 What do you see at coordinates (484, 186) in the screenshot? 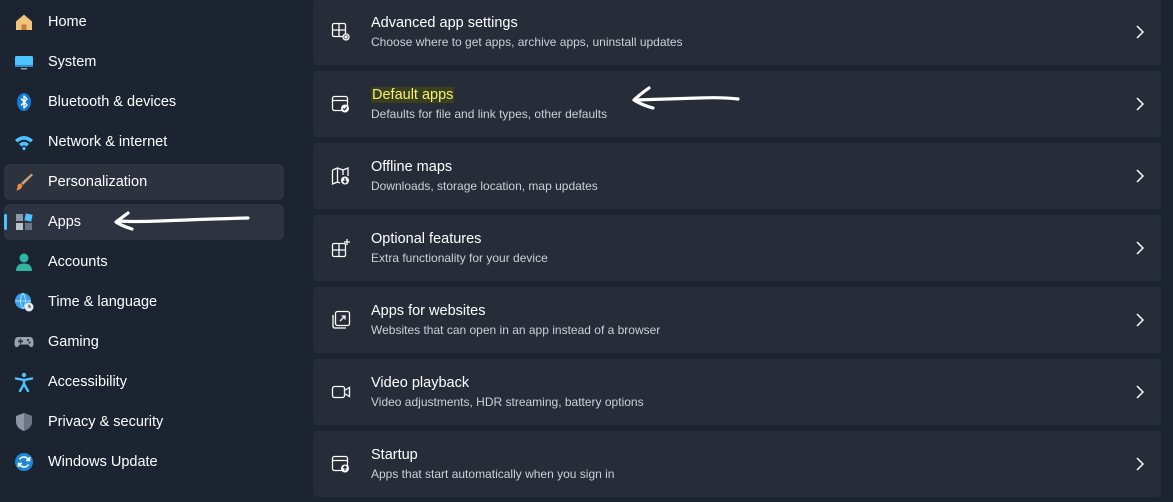
I see `card-subtitle: Downloads, storage location, map updates` at bounding box center [484, 186].